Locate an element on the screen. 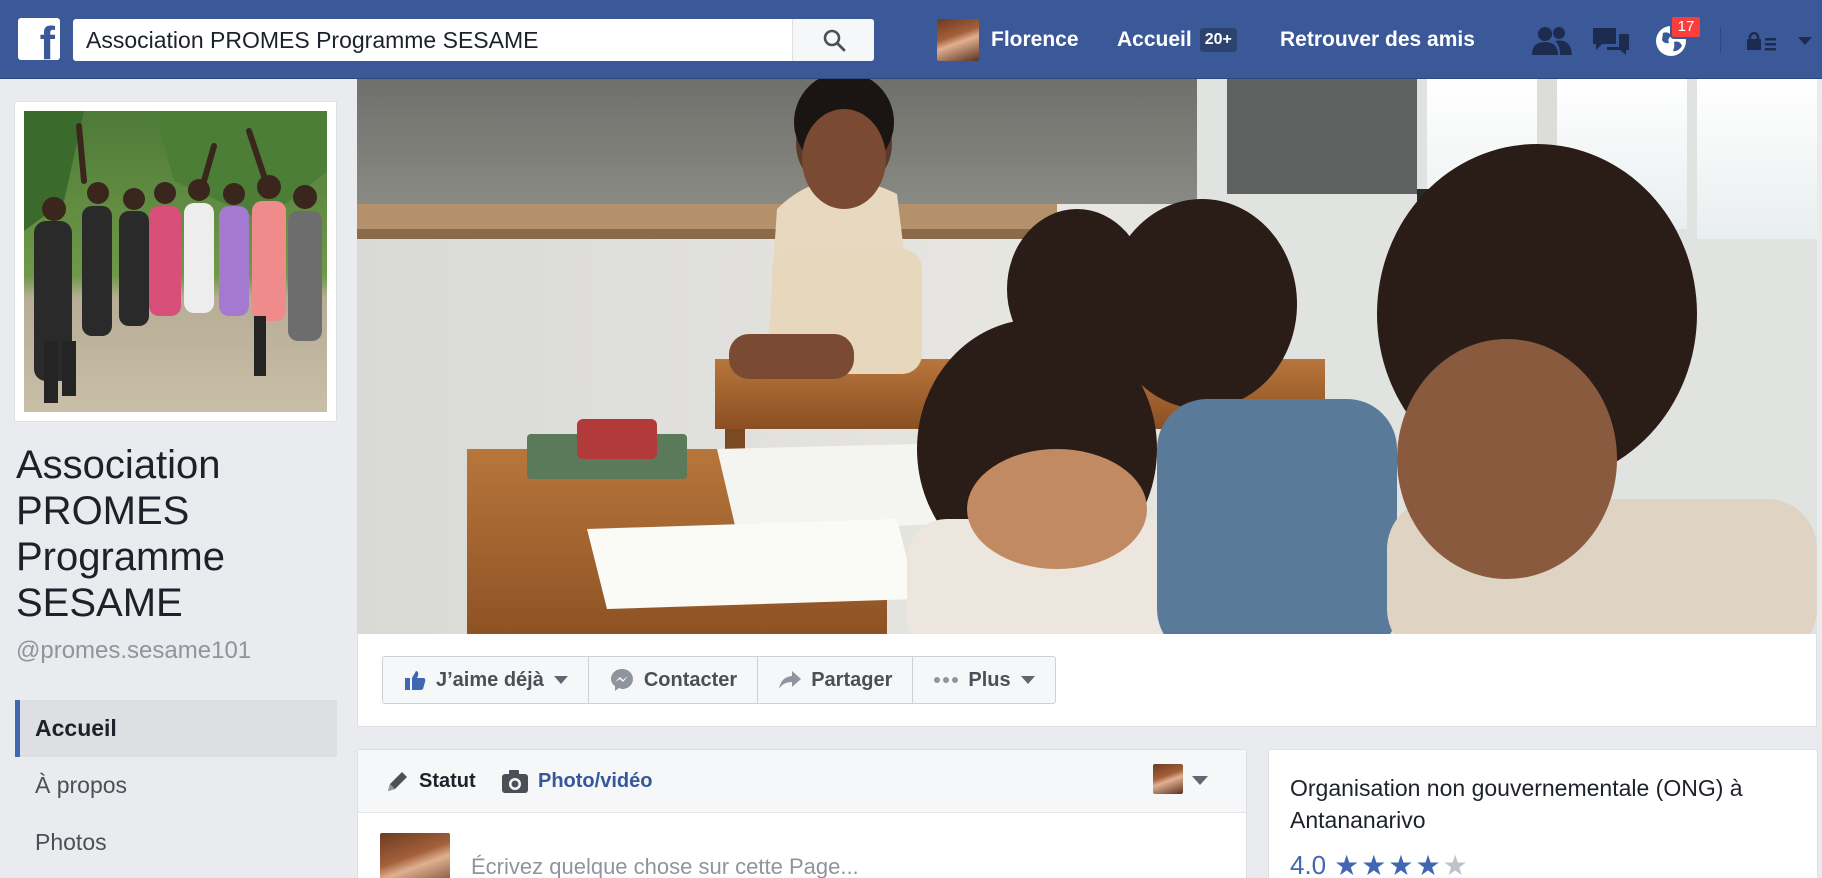 The height and width of the screenshot is (878, 1822). search-icon is located at coordinates (834, 40).